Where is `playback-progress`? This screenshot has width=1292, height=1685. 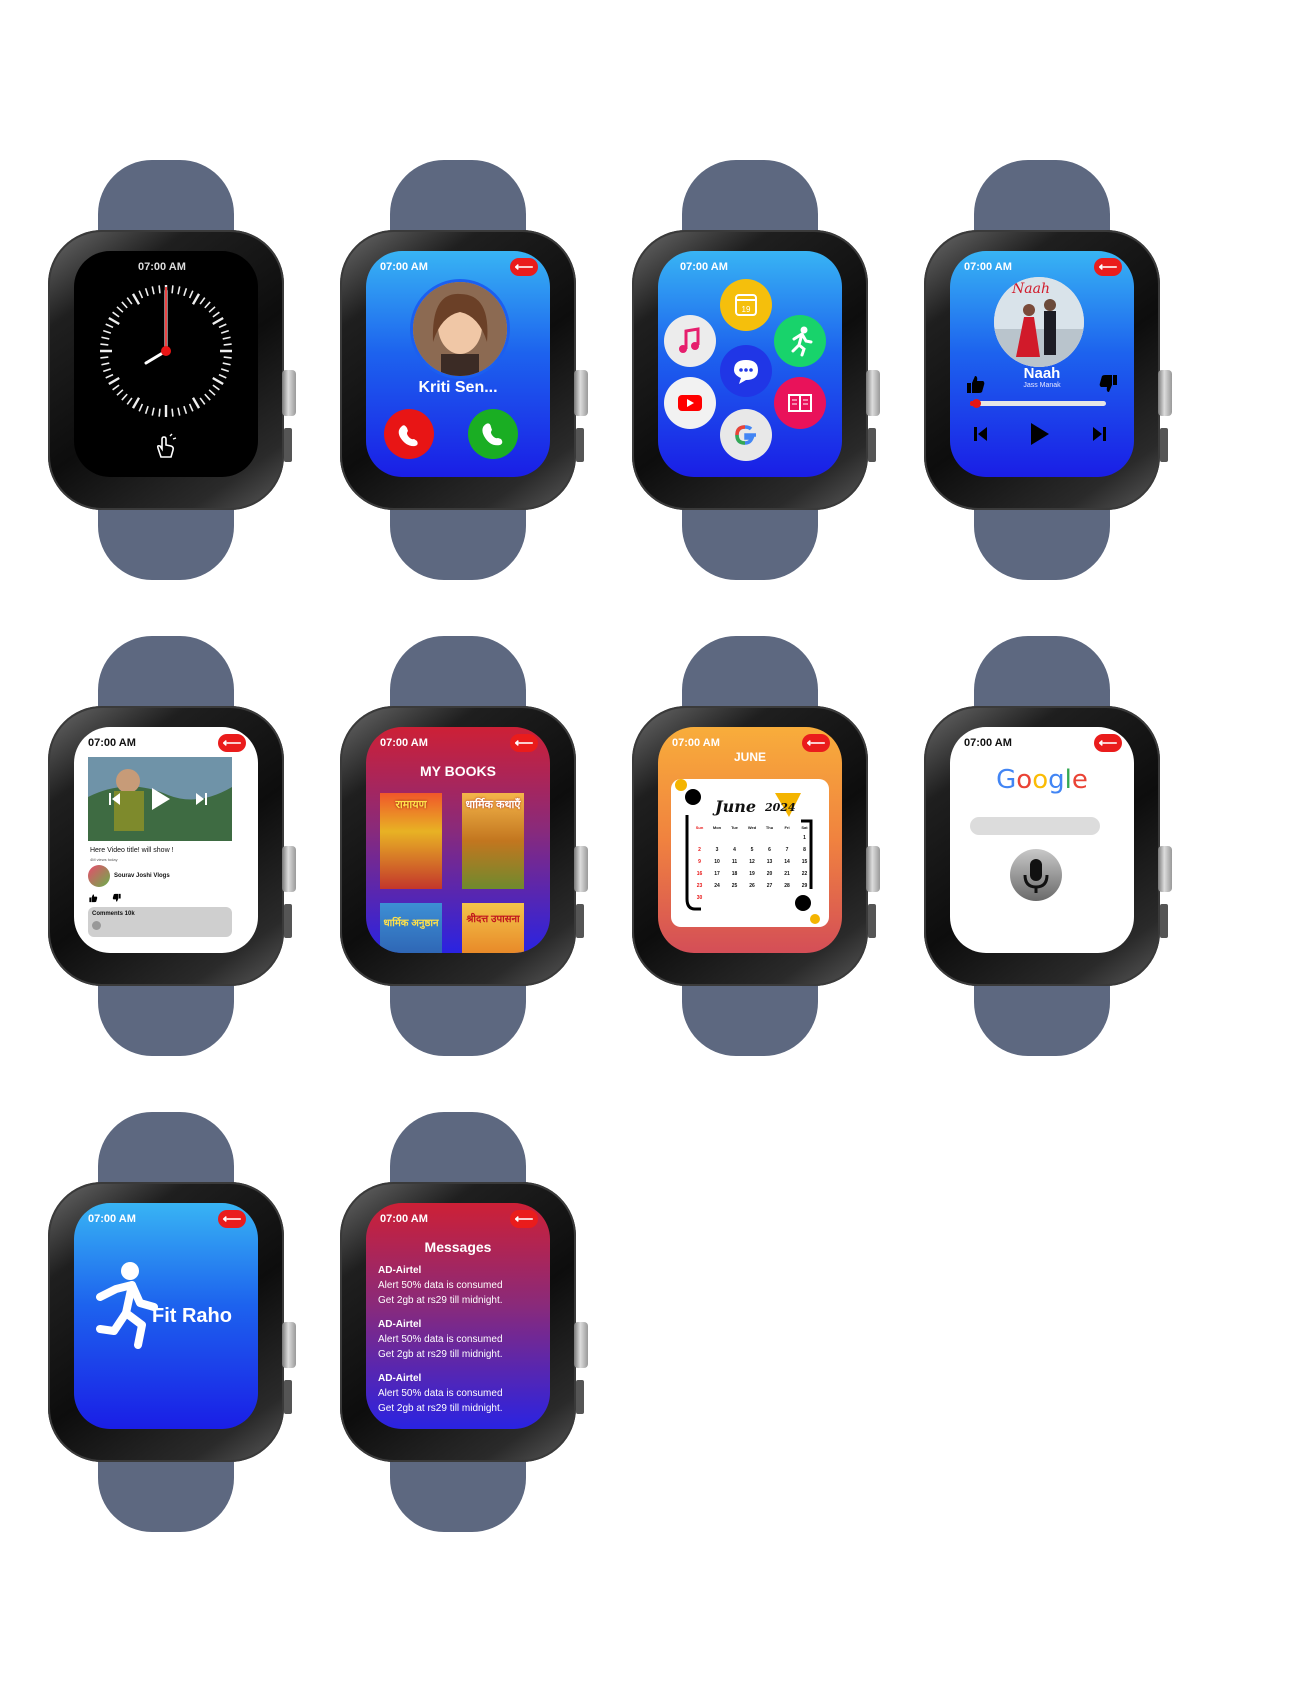 playback-progress is located at coordinates (1038, 403).